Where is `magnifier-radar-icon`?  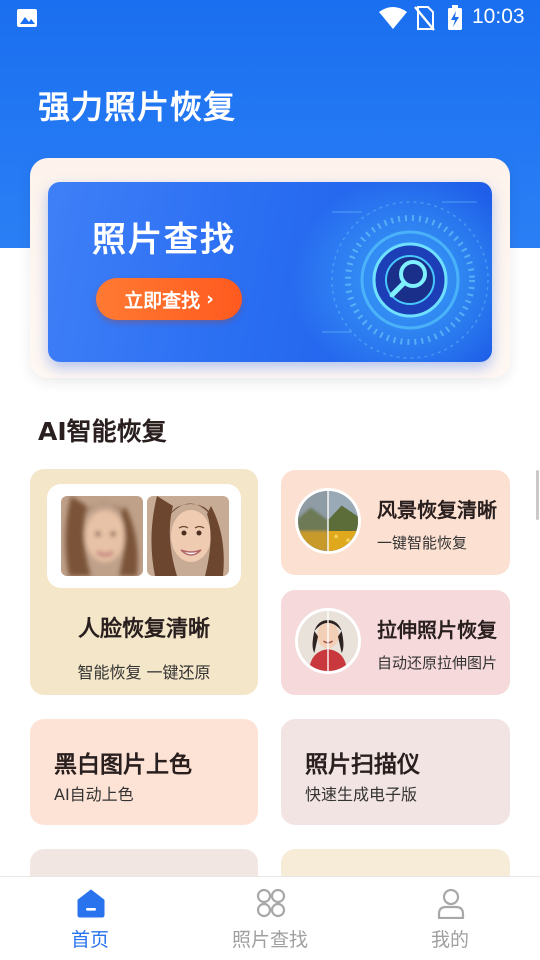 magnifier-radar-icon is located at coordinates (392, 272).